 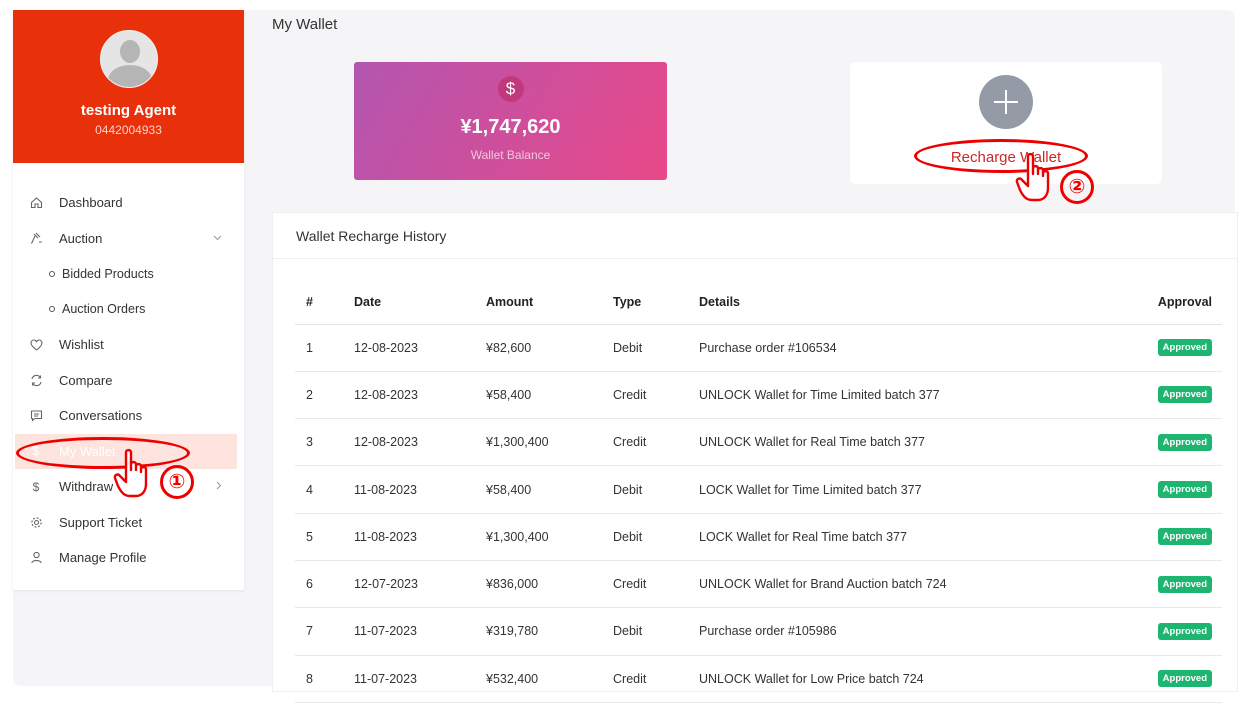 I want to click on heart-icon, so click(x=36, y=345).